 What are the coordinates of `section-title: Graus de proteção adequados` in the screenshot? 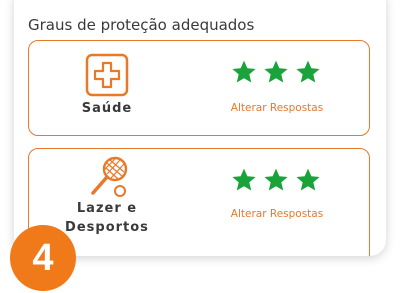 It's located at (141, 25).